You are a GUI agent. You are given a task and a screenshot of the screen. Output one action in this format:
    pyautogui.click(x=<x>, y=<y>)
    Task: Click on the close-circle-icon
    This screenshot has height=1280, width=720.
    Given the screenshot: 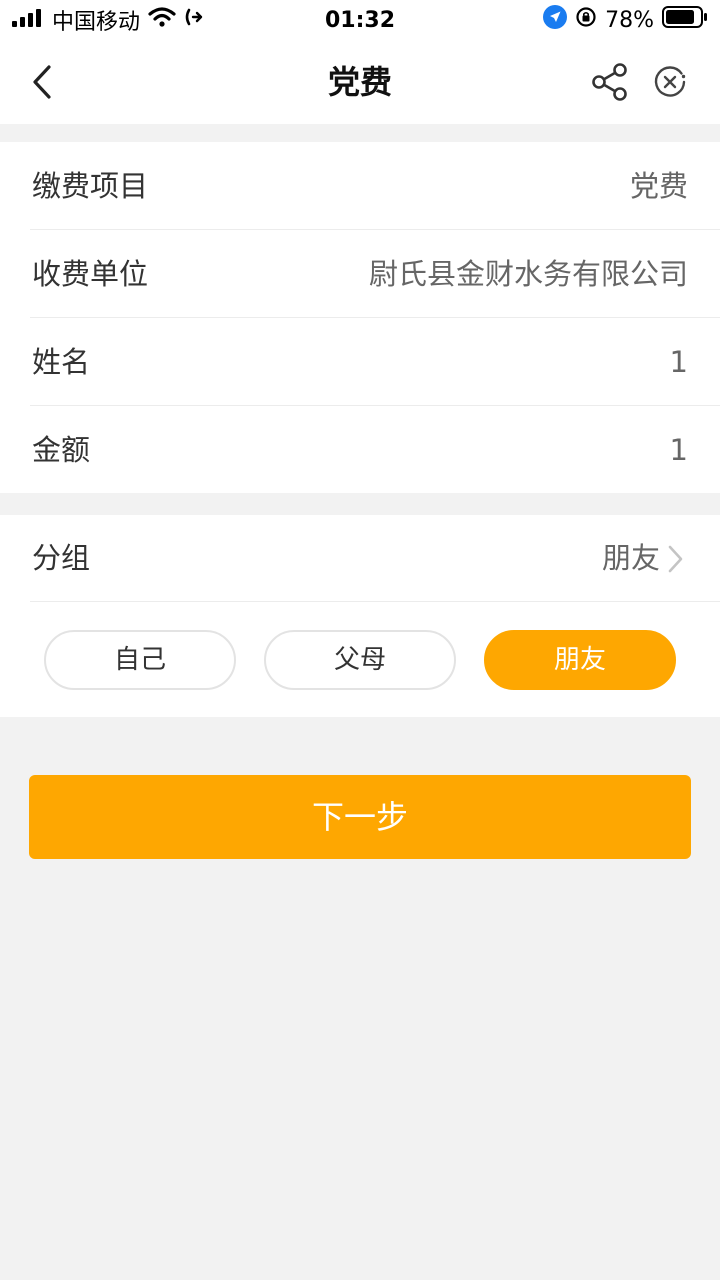 What is the action you would take?
    pyautogui.click(x=670, y=81)
    